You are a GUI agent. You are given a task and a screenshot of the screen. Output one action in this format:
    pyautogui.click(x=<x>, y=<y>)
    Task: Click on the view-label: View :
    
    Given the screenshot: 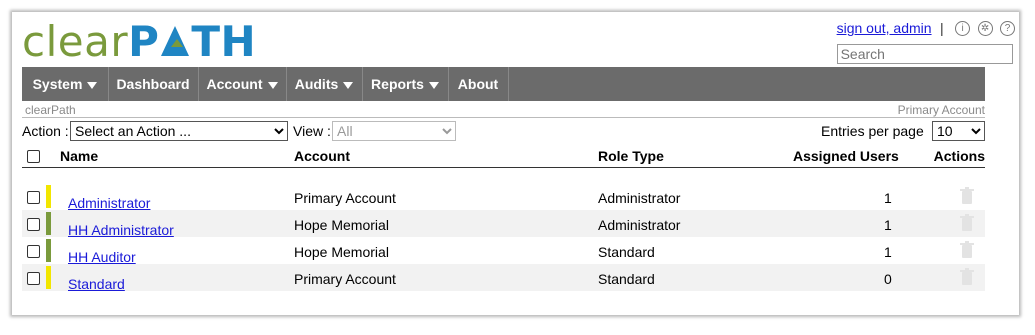 What is the action you would take?
    pyautogui.click(x=312, y=131)
    